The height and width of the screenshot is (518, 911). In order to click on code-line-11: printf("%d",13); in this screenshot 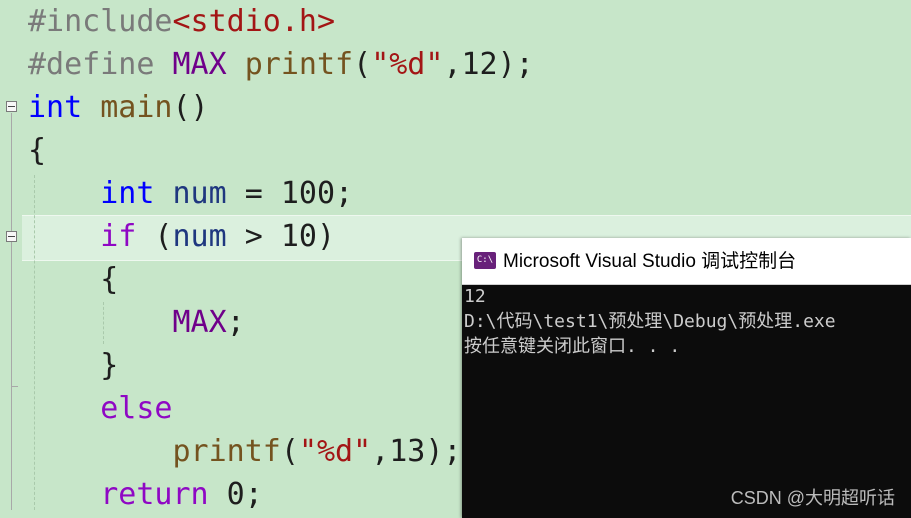, I will do `click(317, 451)`.